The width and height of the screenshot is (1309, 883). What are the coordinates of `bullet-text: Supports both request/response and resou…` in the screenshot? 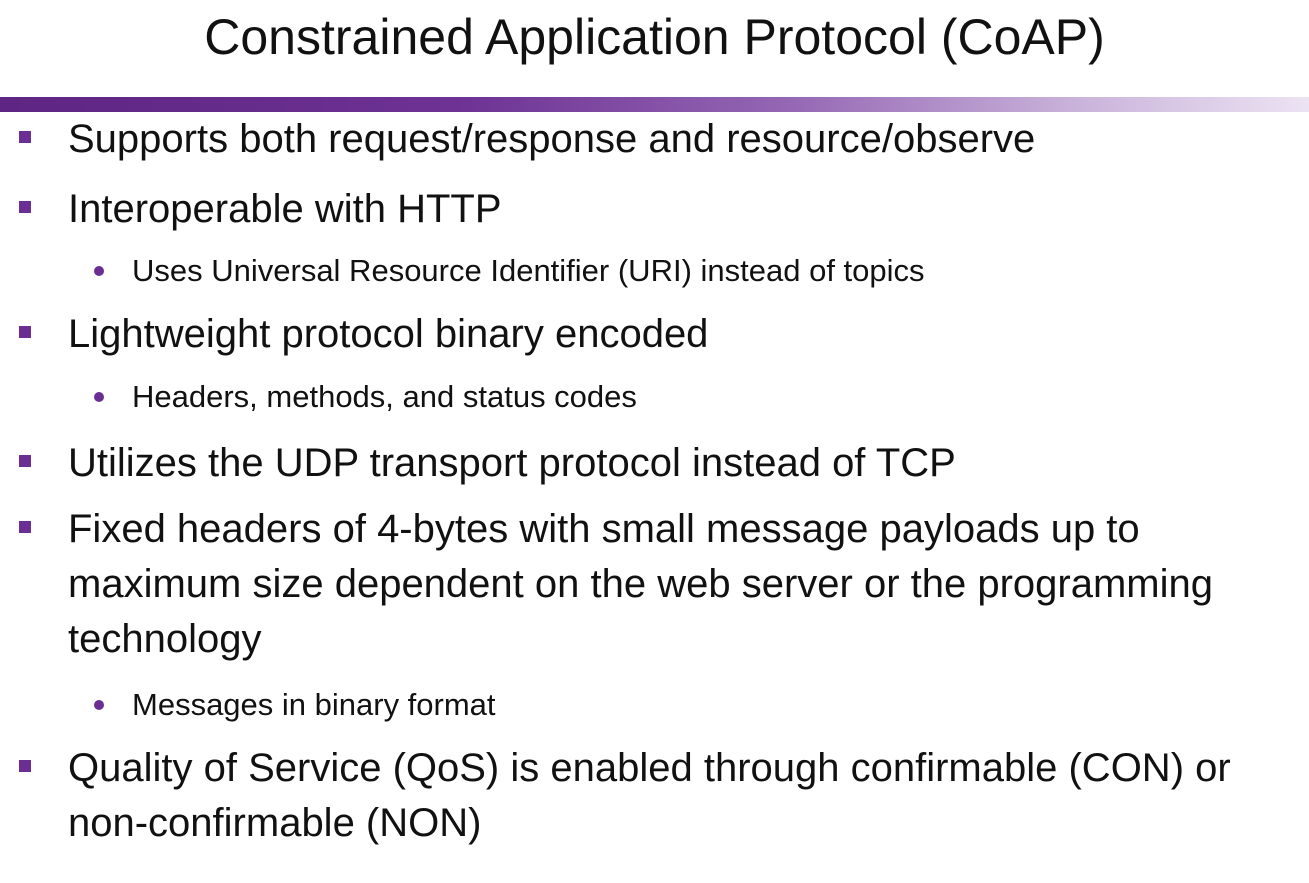 It's located at (552, 139).